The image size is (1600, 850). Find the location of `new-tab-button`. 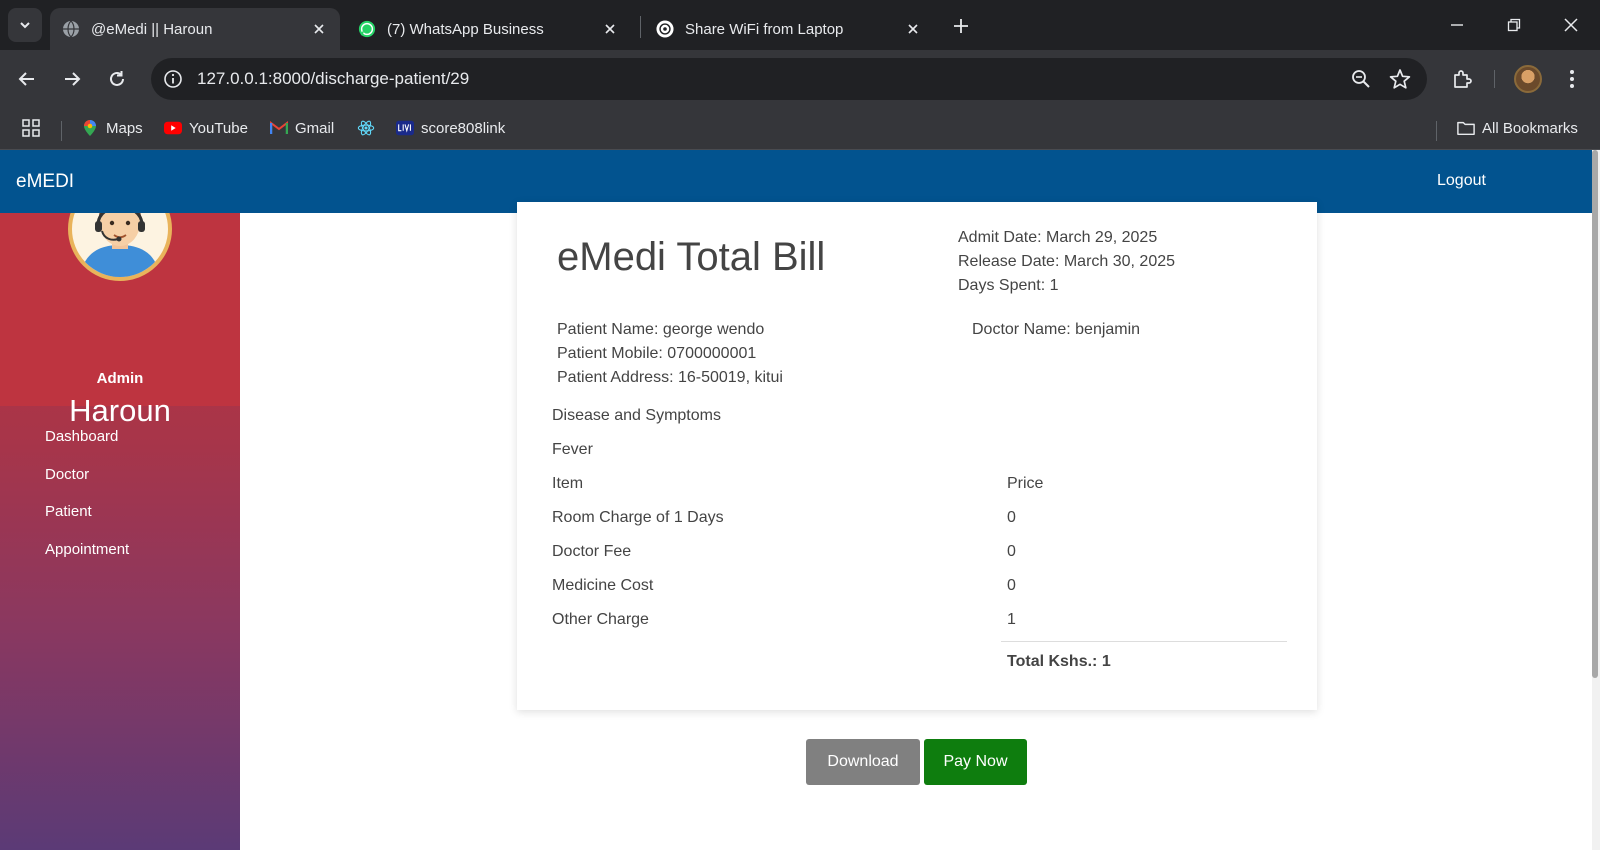

new-tab-button is located at coordinates (961, 26).